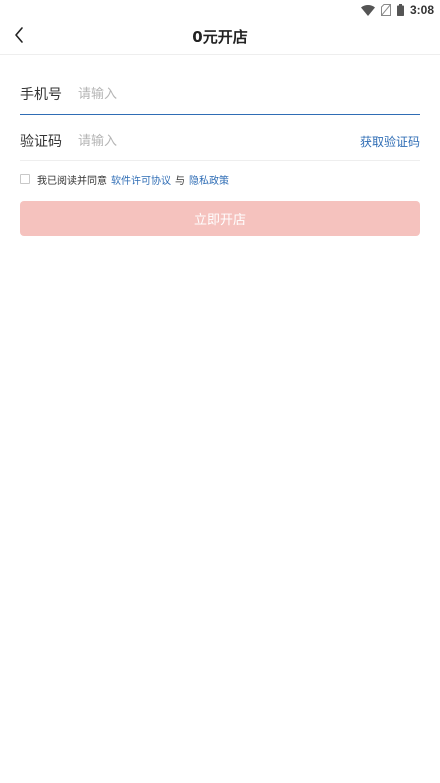  Describe the element at coordinates (141, 179) in the screenshot. I see `software-license-link: 软件许可协议` at that location.